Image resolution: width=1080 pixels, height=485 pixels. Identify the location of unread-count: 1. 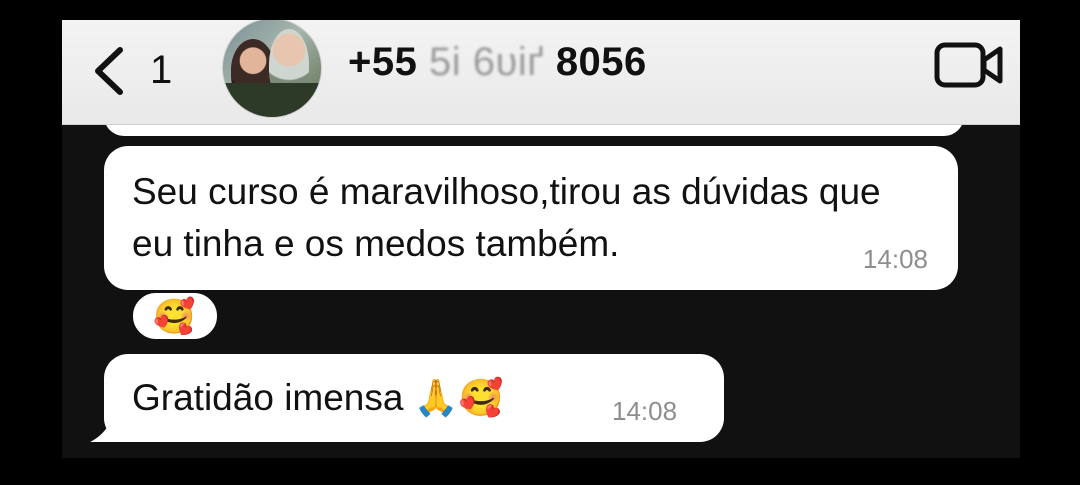
(161, 70).